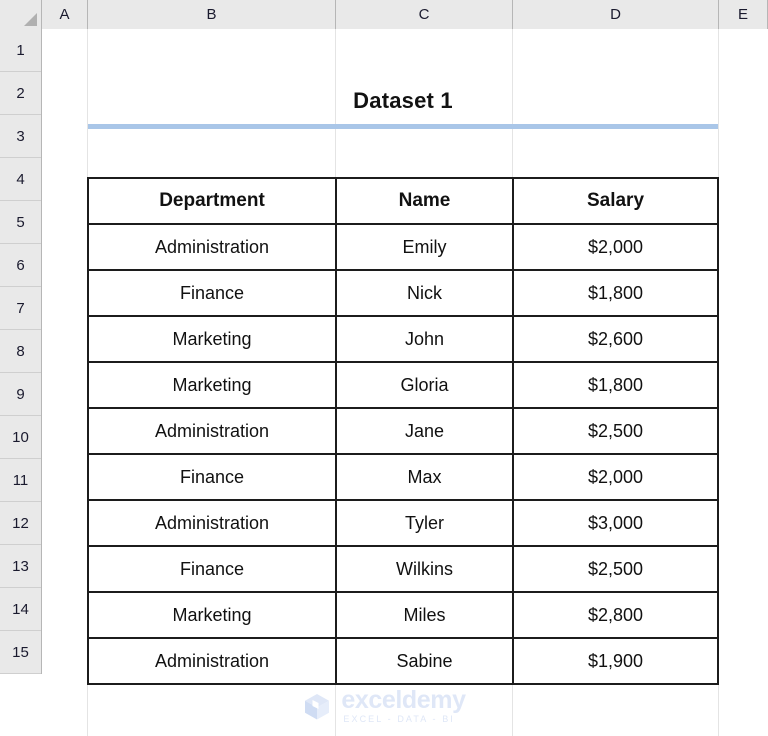 Image resolution: width=768 pixels, height=736 pixels. I want to click on cell-salary: $3,000, so click(615, 523).